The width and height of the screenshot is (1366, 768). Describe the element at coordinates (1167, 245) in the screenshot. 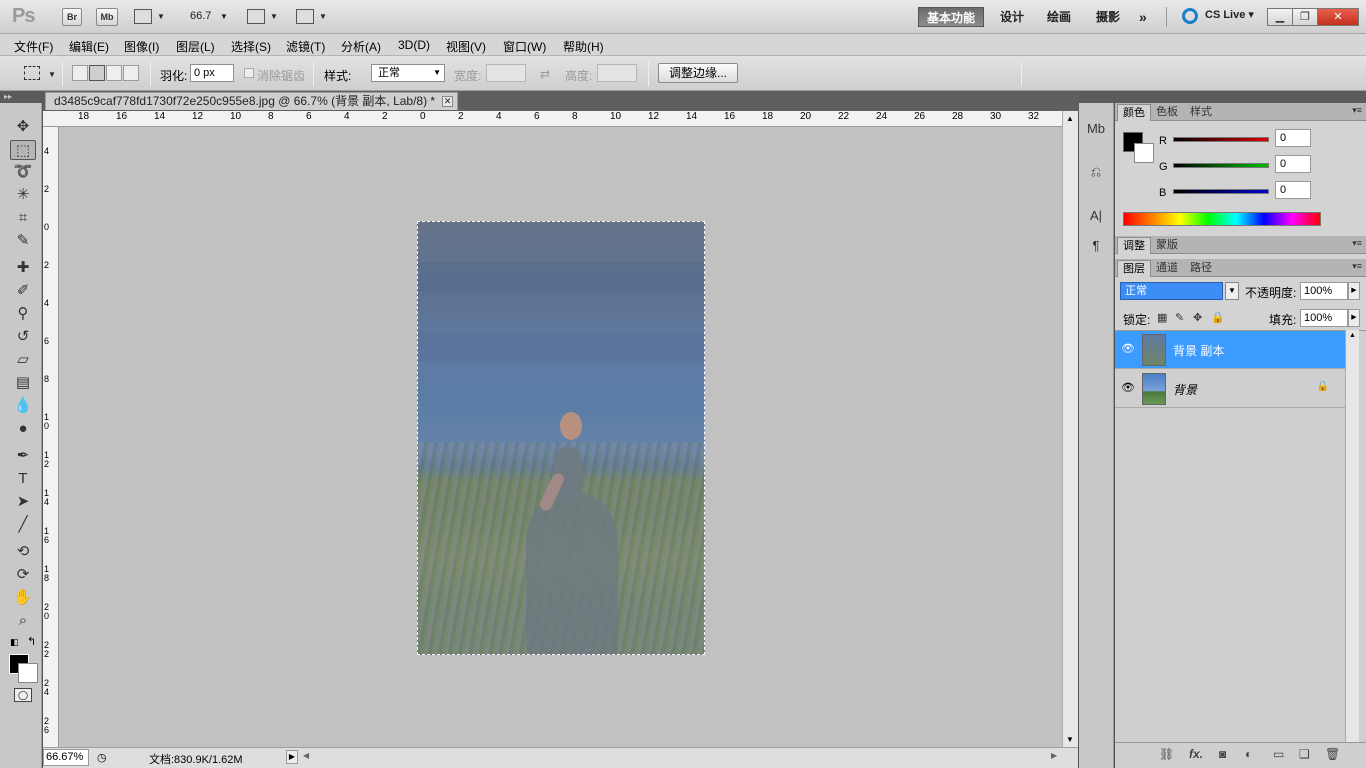

I see `tab-masks: 蒙版` at that location.